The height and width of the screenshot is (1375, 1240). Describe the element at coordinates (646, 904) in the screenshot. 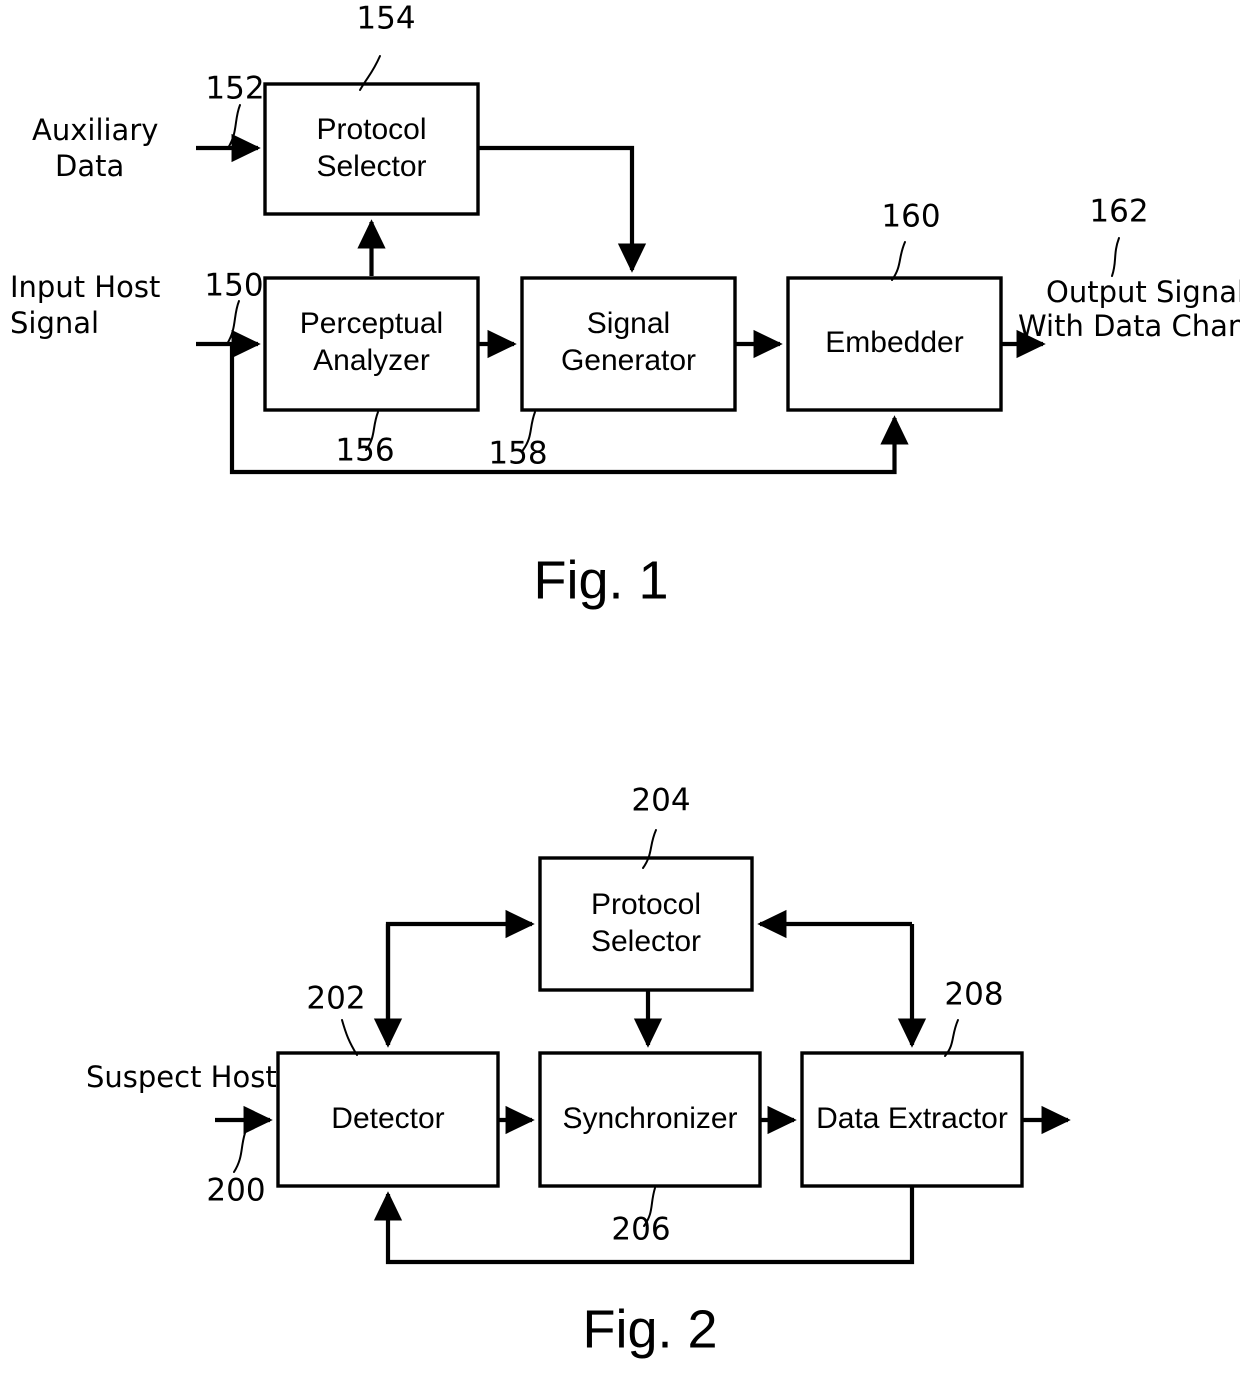

I see `block-label-protocol-selector-fig2-line1: Protocol` at that location.